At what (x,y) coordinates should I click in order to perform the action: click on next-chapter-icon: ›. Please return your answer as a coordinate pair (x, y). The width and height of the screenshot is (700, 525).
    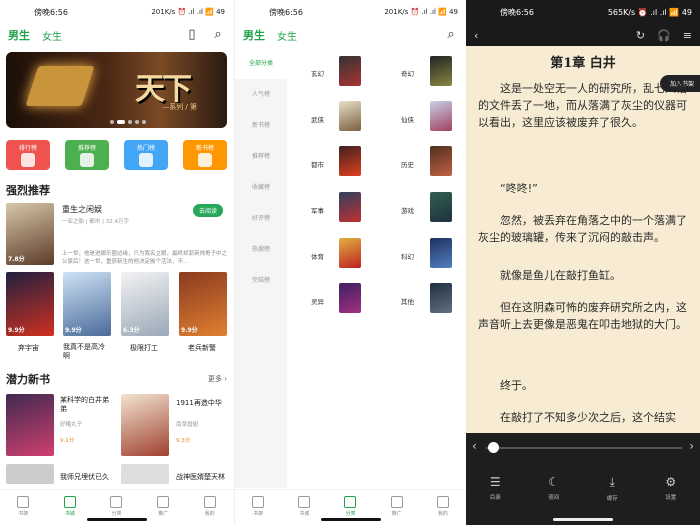
    Looking at the image, I should click on (691, 446).